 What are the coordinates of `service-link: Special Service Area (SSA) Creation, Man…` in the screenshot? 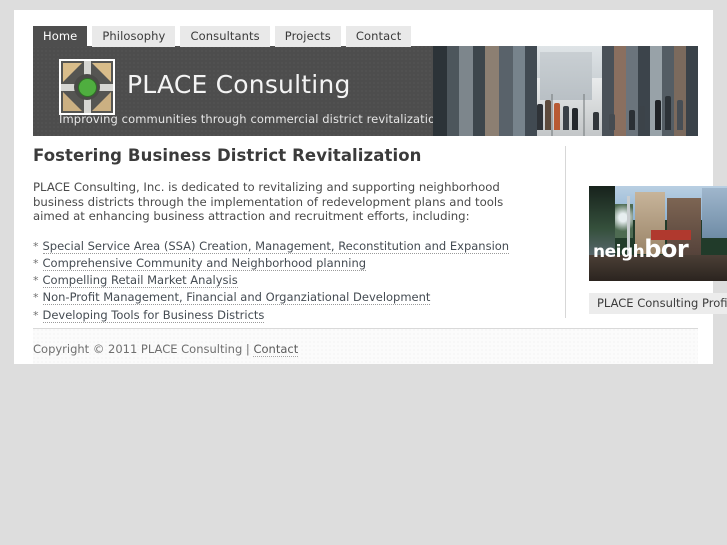 It's located at (276, 246).